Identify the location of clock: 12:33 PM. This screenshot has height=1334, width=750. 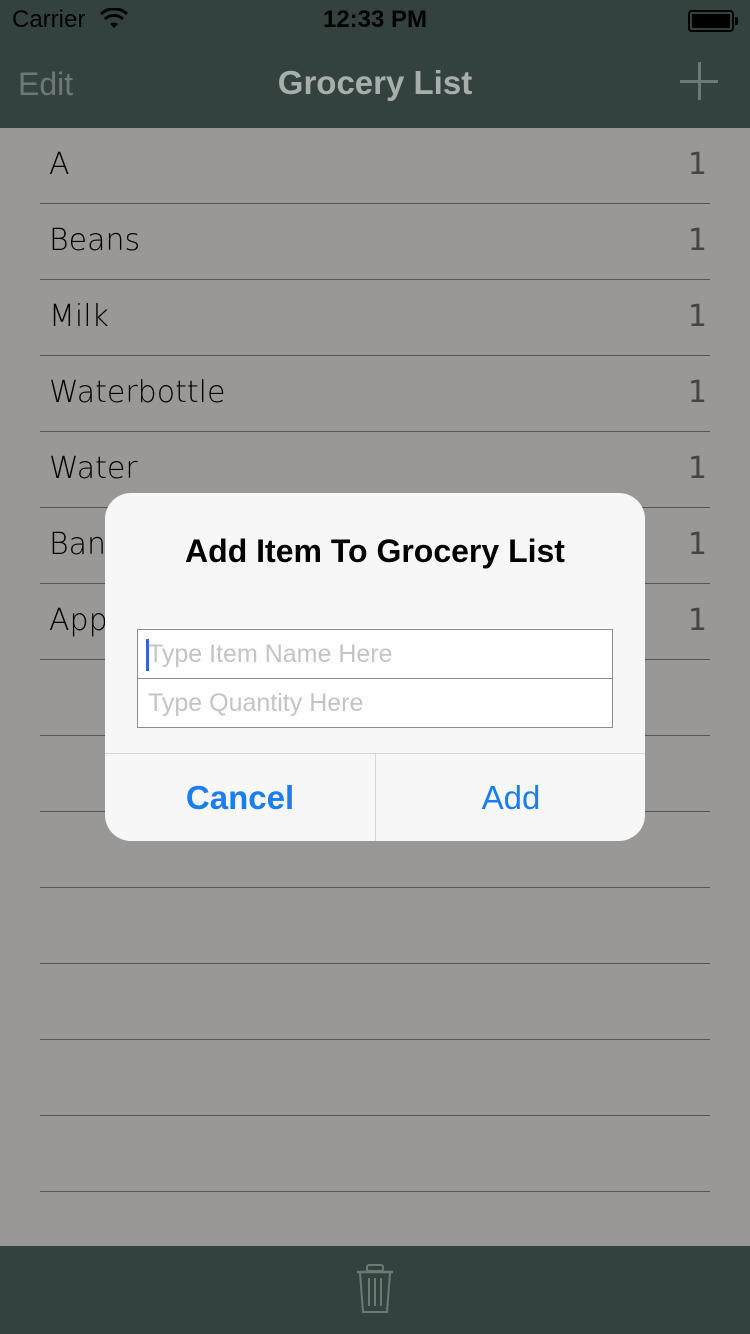
(375, 19).